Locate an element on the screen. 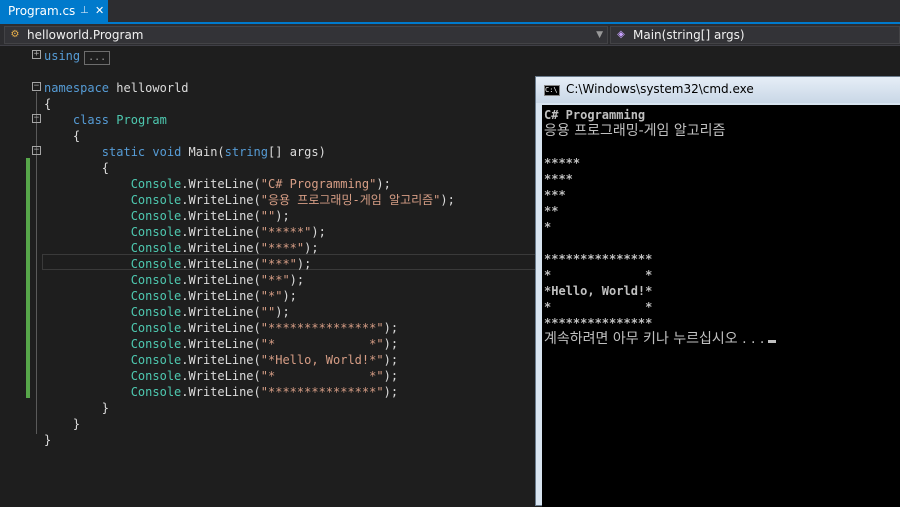 This screenshot has height=507, width=900. code-line: class Program is located at coordinates (119, 120).